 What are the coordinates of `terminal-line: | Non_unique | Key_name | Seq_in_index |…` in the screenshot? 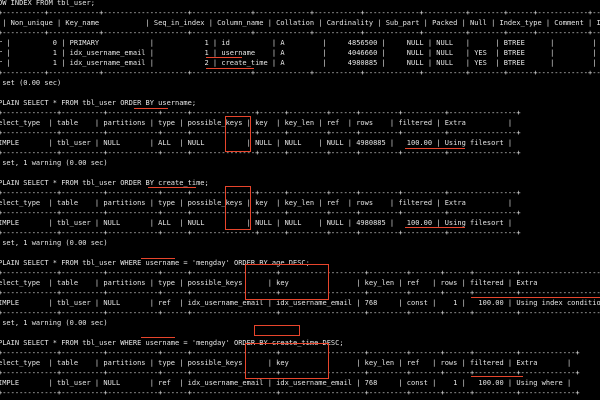 It's located at (300, 23).